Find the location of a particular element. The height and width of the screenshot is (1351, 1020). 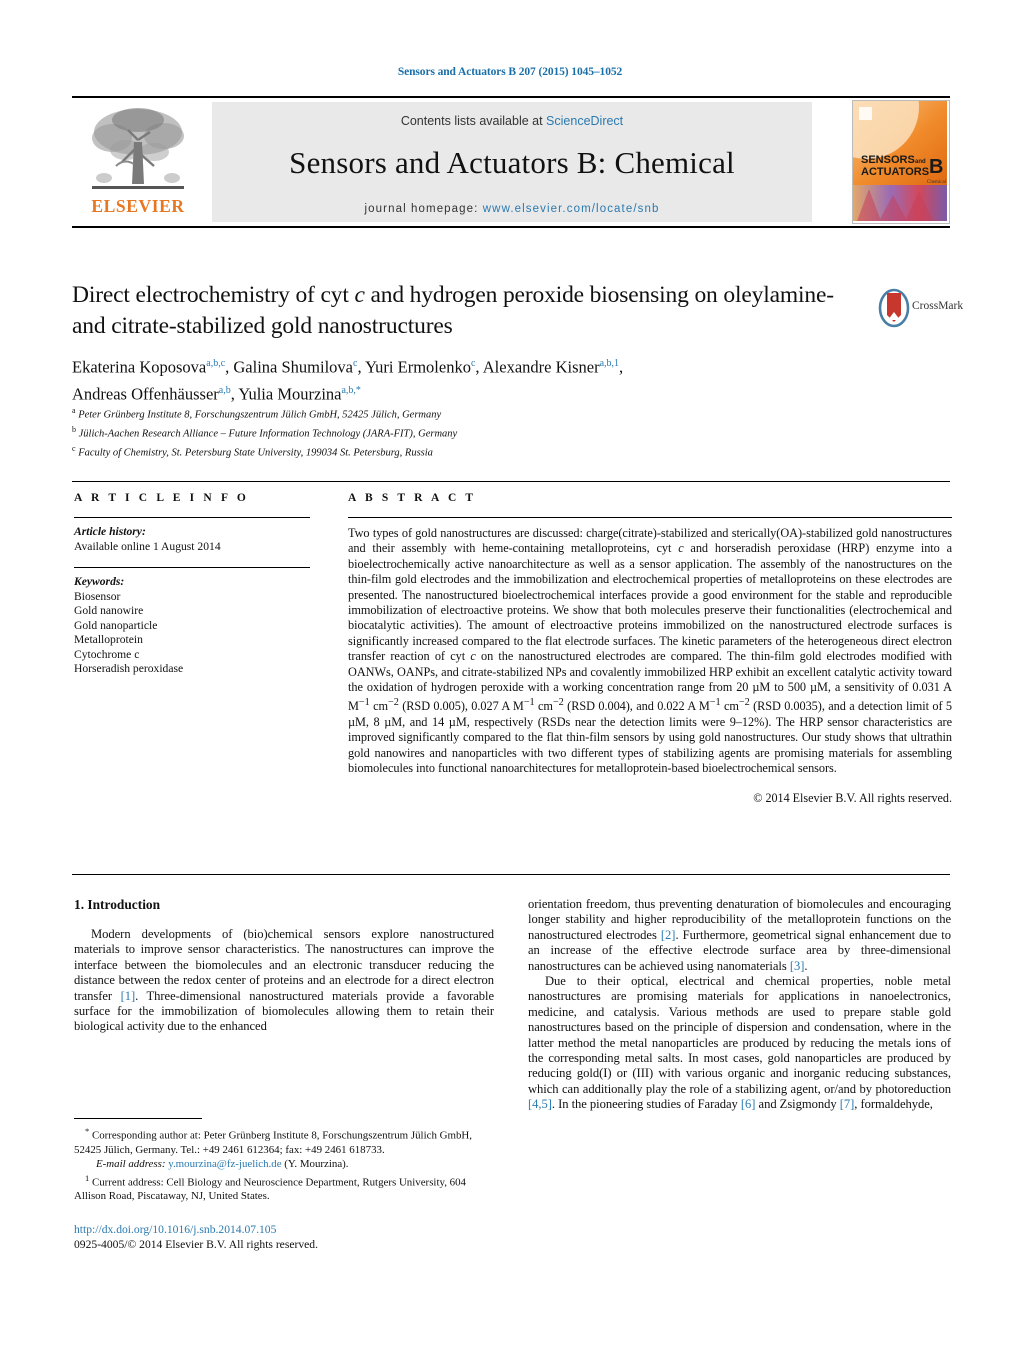

author-name: Galina Shumilova is located at coordinates (293, 367).